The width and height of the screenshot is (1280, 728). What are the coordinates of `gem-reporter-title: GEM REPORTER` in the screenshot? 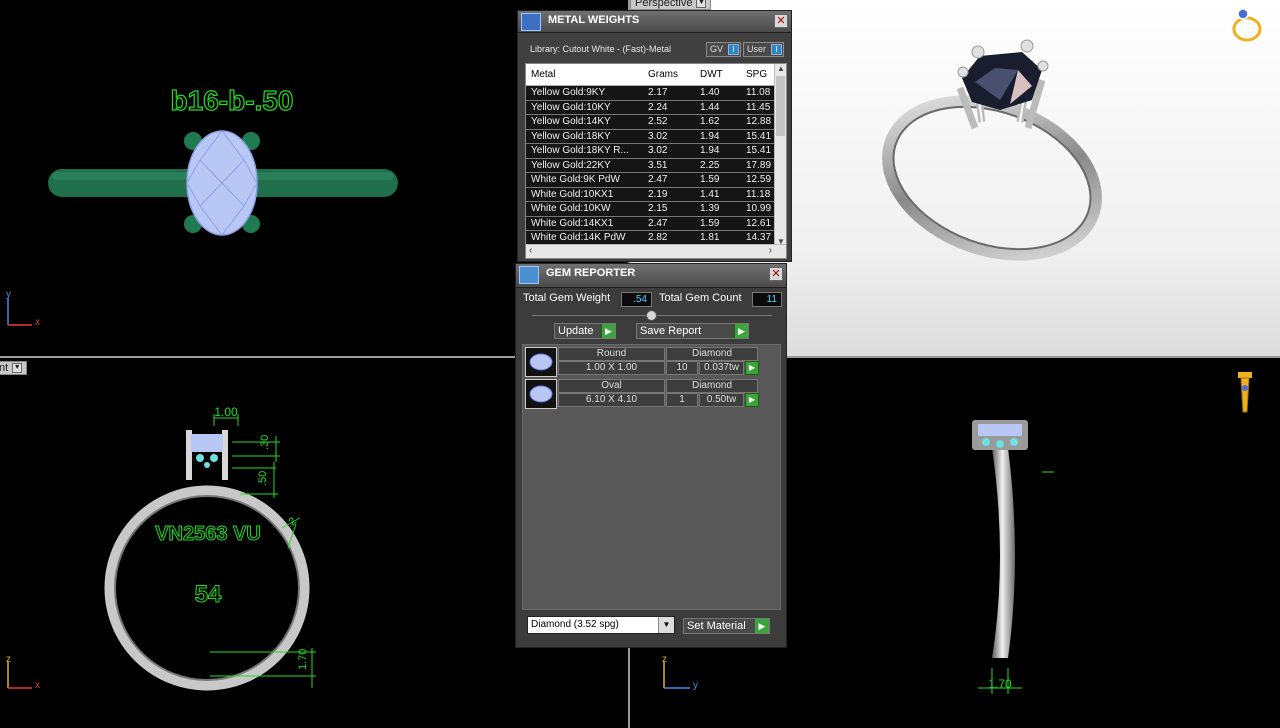 It's located at (591, 273).